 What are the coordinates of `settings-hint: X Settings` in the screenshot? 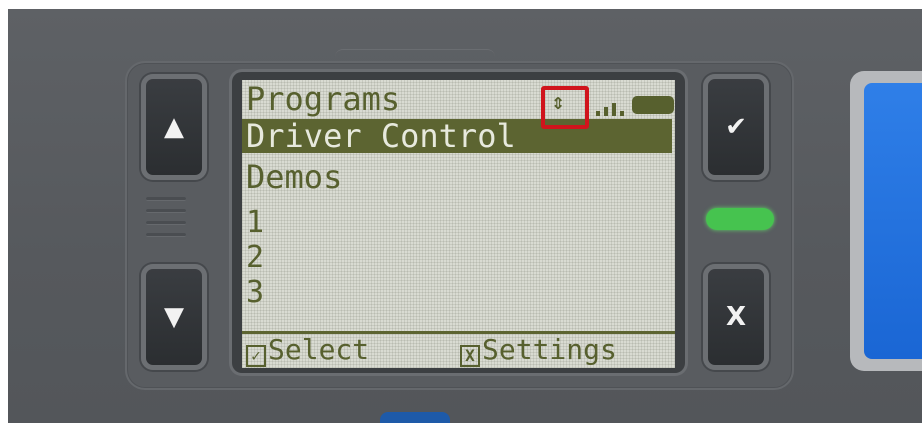 It's located at (538, 350).